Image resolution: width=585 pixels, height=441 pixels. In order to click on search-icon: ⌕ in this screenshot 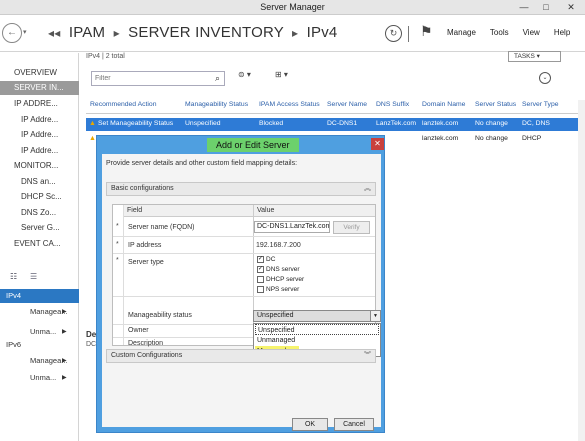, I will do `click(217, 78)`.